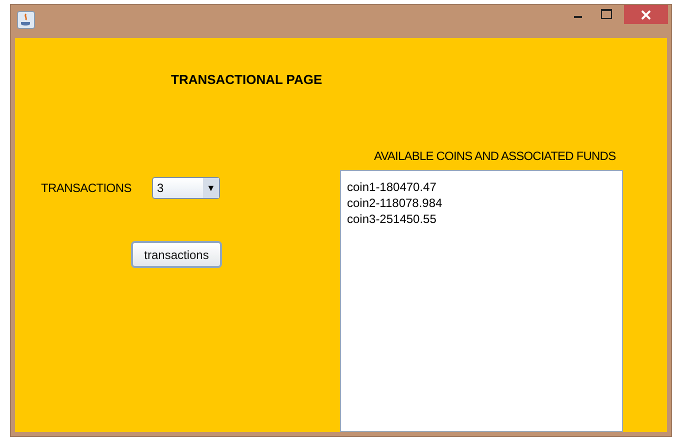 The height and width of the screenshot is (441, 683). I want to click on cup-icon, so click(26, 20).